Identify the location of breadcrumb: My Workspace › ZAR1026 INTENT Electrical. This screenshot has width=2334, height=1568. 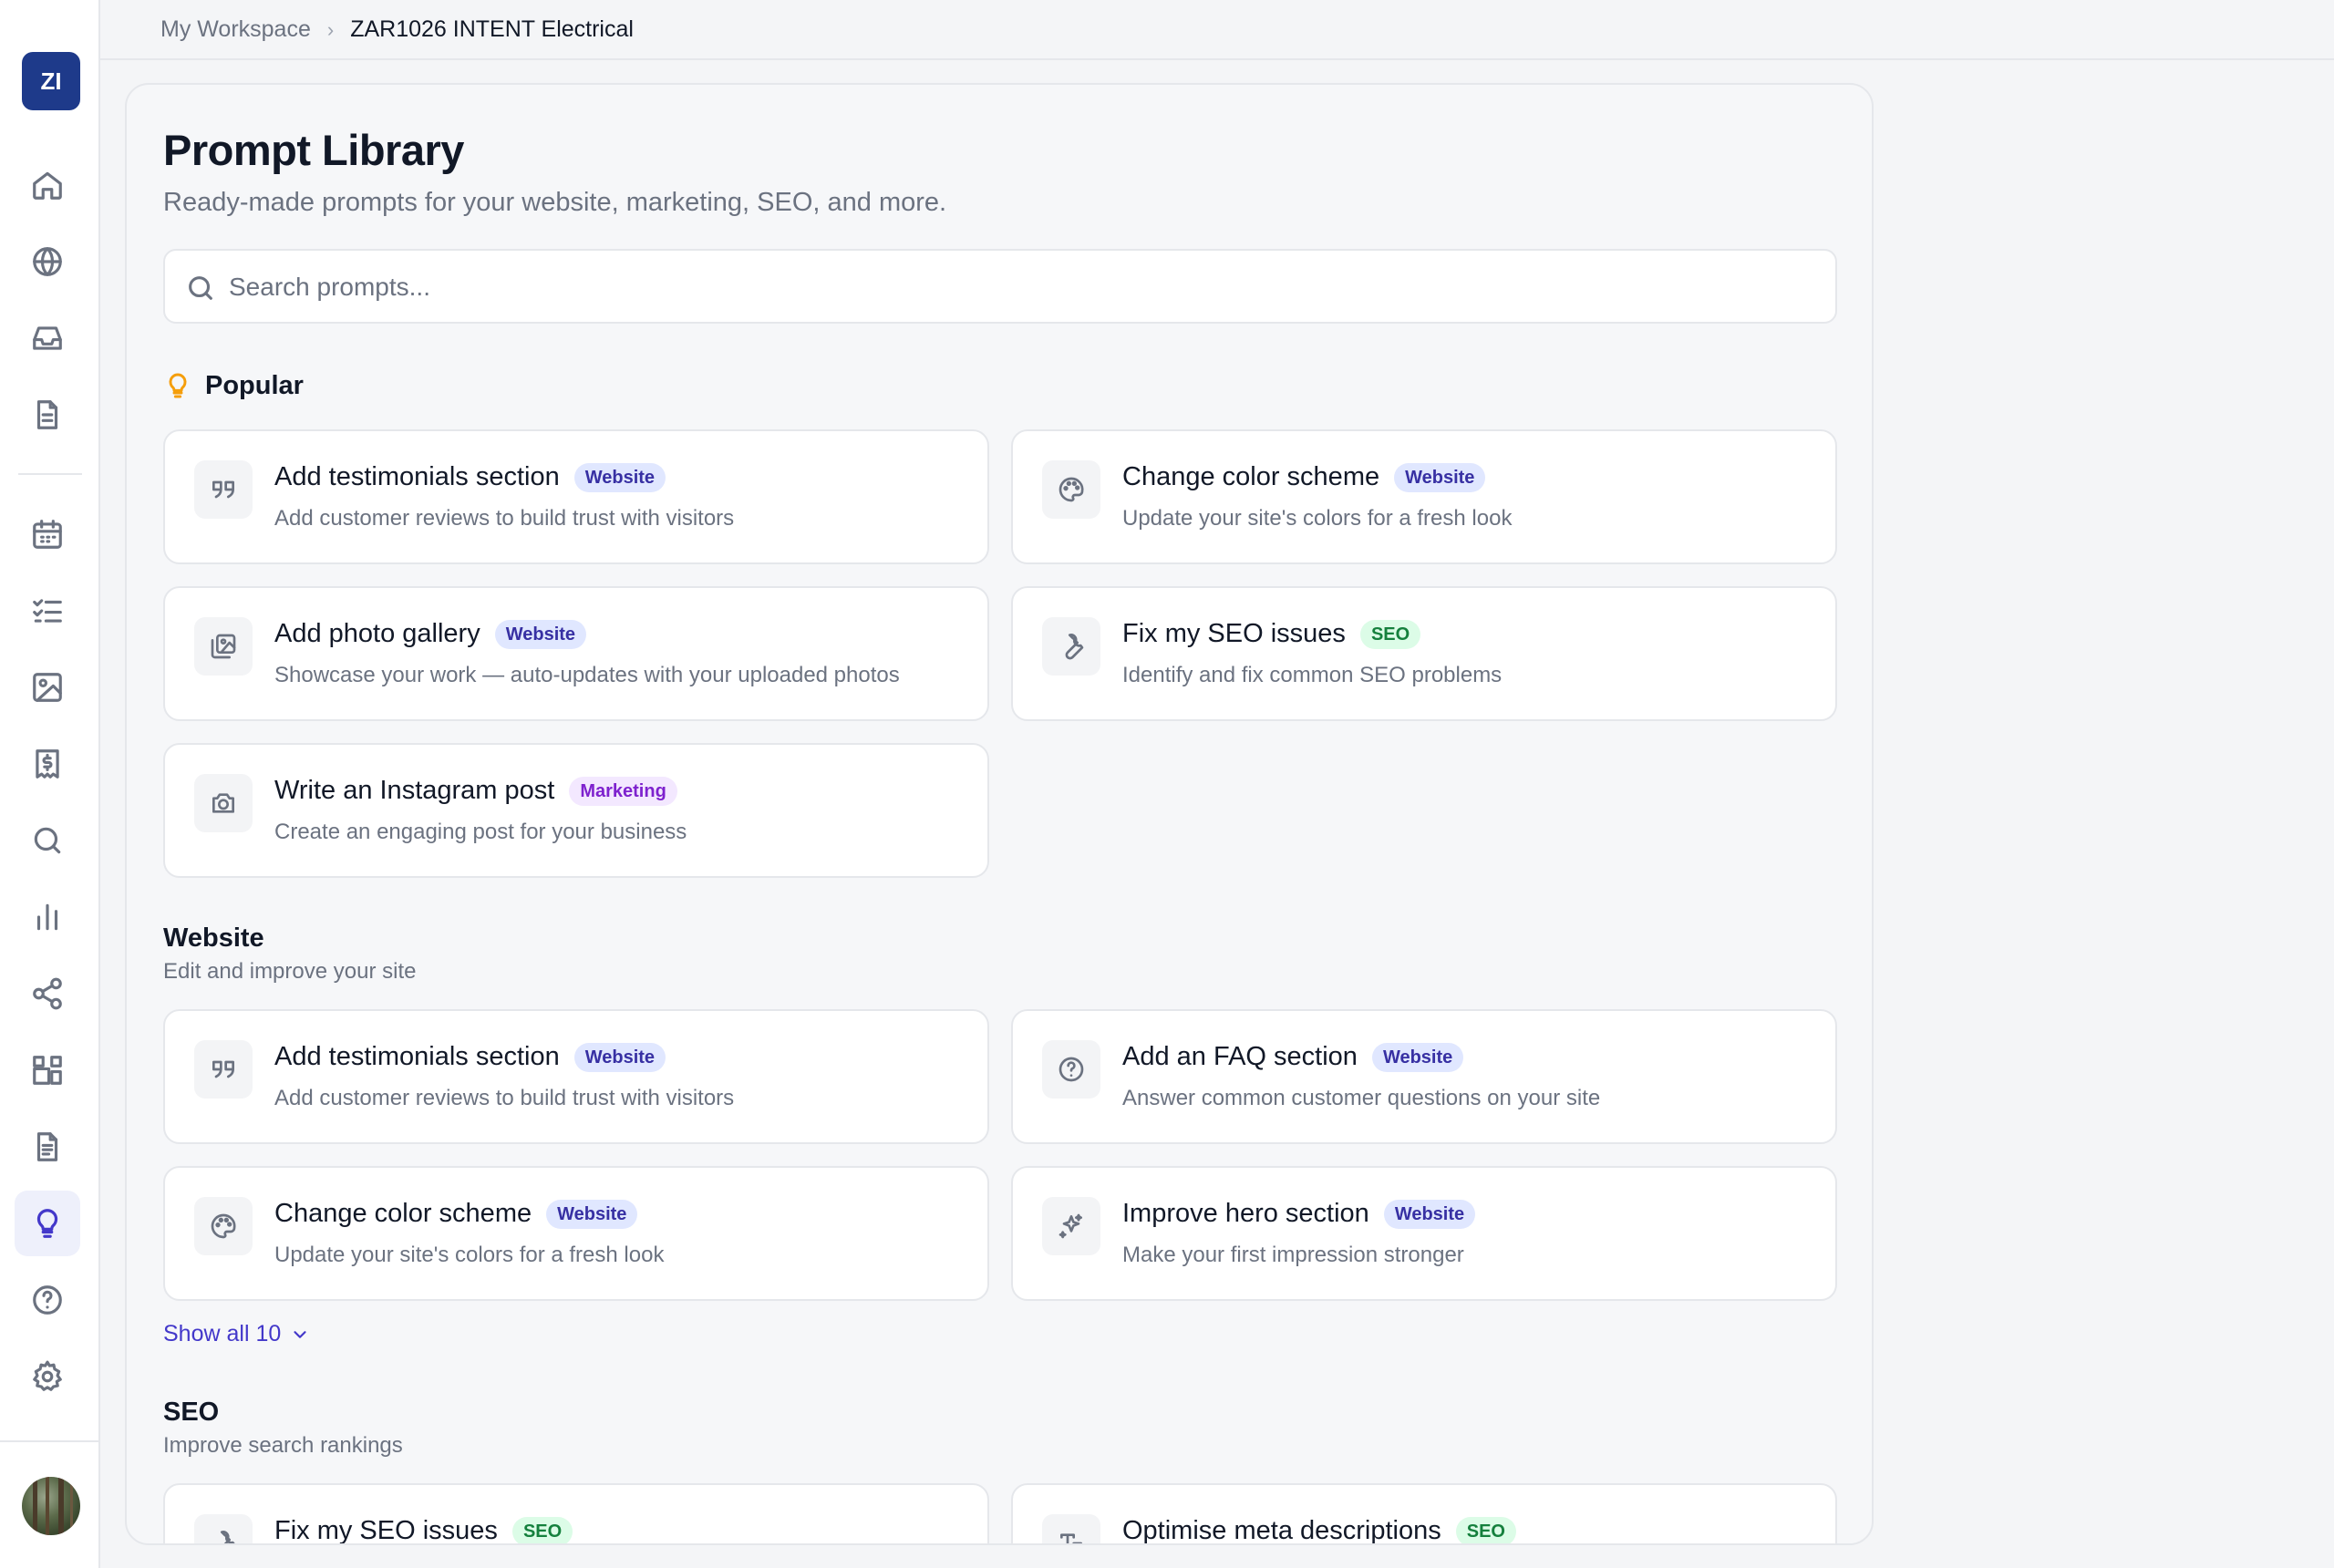
(397, 29).